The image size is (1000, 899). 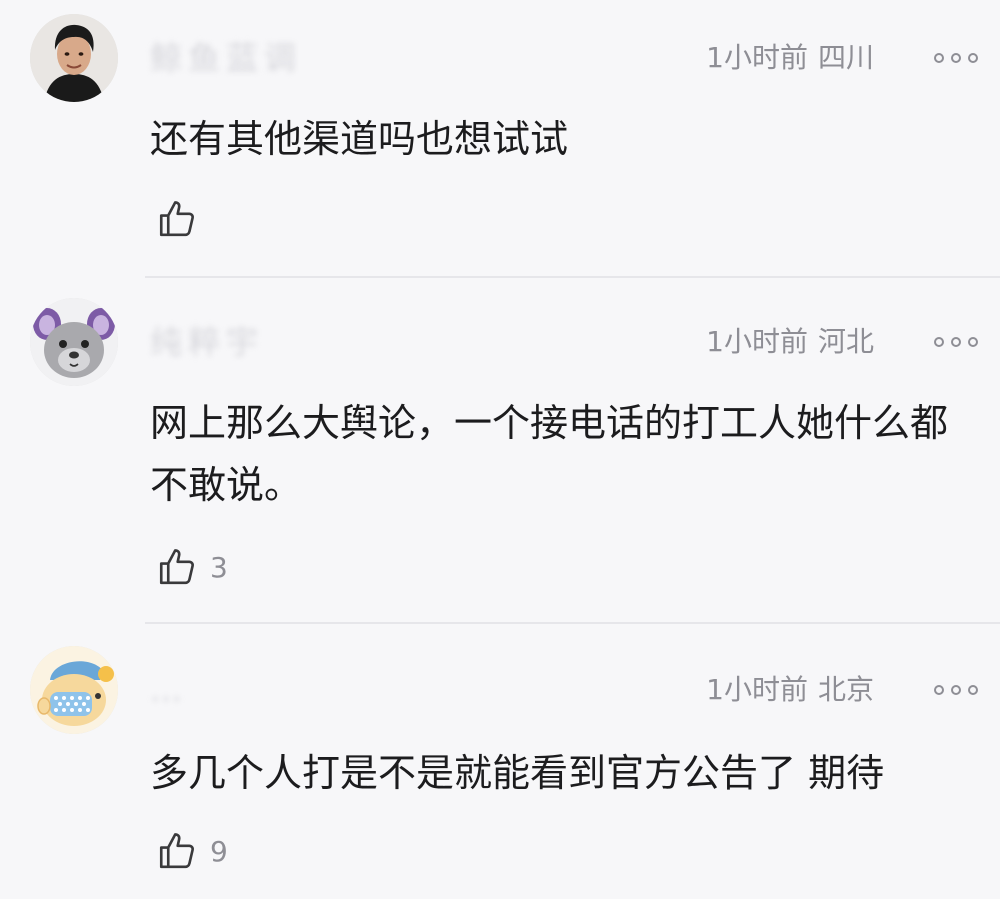 I want to click on comment-meta: 1小时前 河北, so click(x=790, y=342).